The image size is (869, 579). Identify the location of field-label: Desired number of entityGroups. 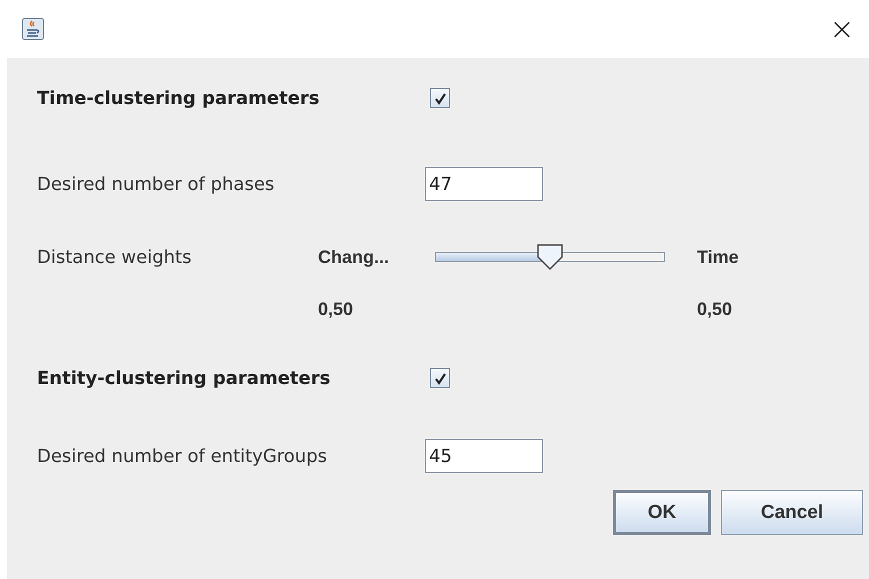
(182, 456).